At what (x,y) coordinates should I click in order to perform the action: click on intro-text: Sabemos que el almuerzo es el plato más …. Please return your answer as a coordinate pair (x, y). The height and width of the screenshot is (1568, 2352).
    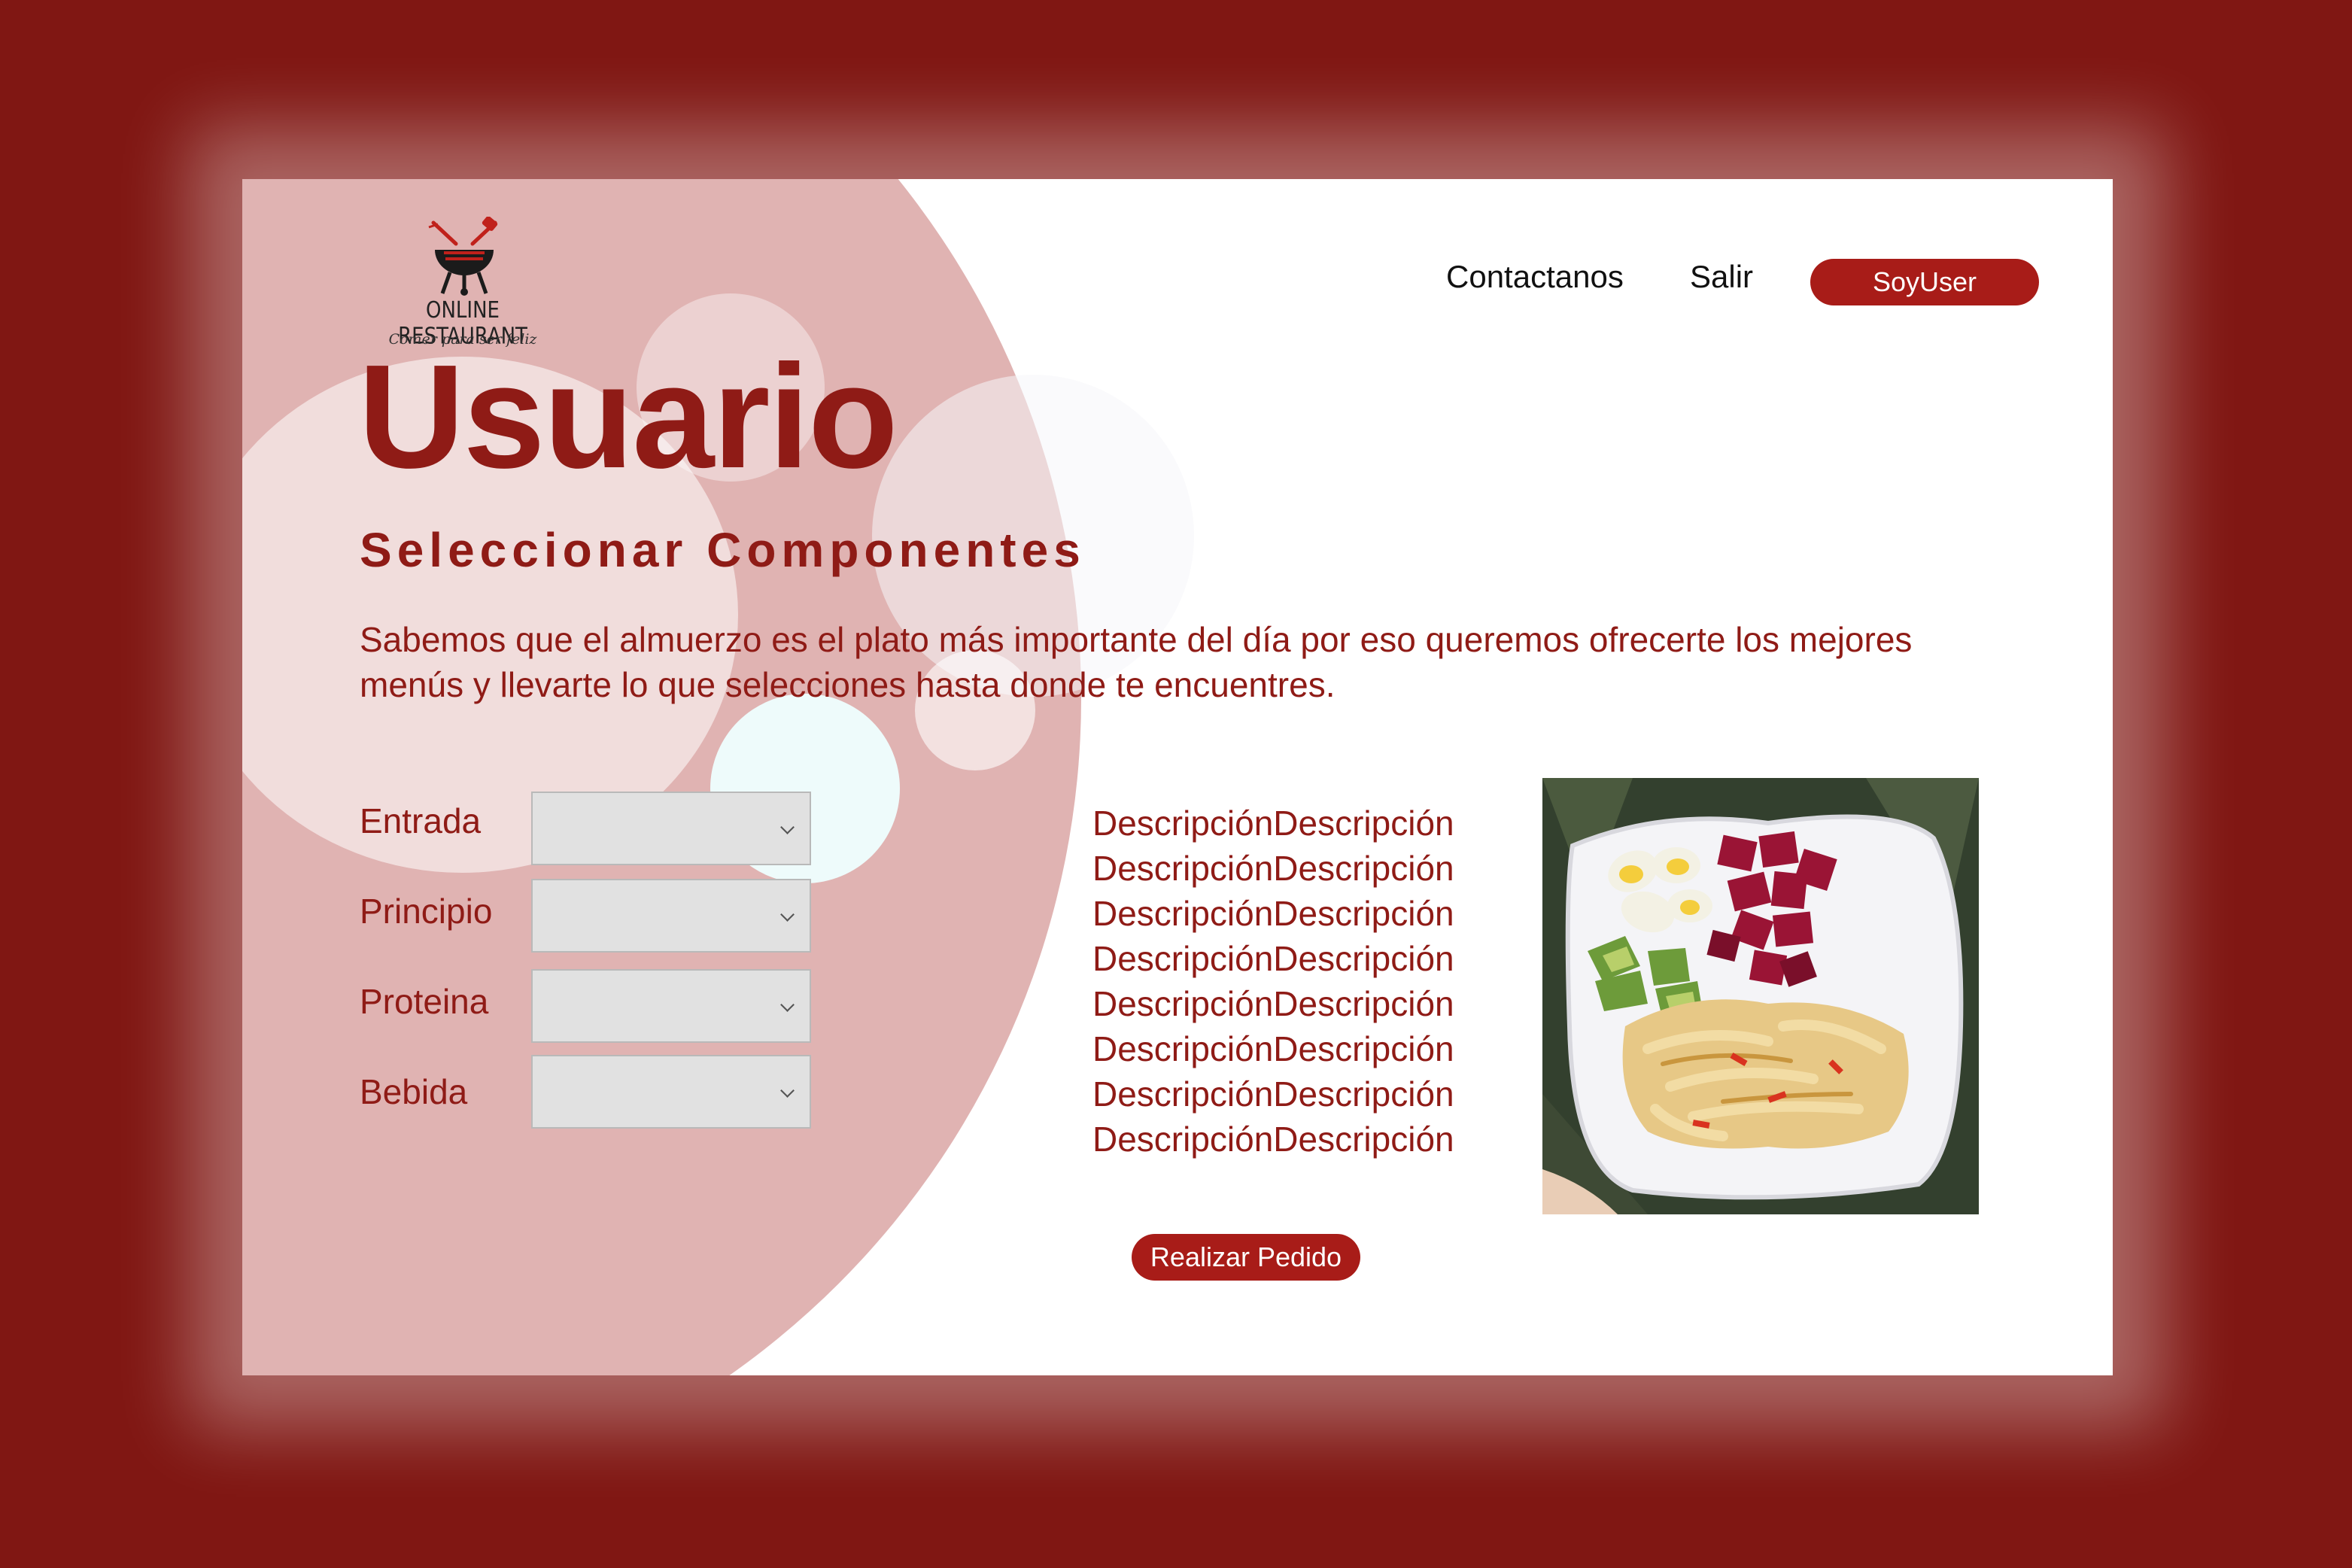
    Looking at the image, I should click on (1136, 662).